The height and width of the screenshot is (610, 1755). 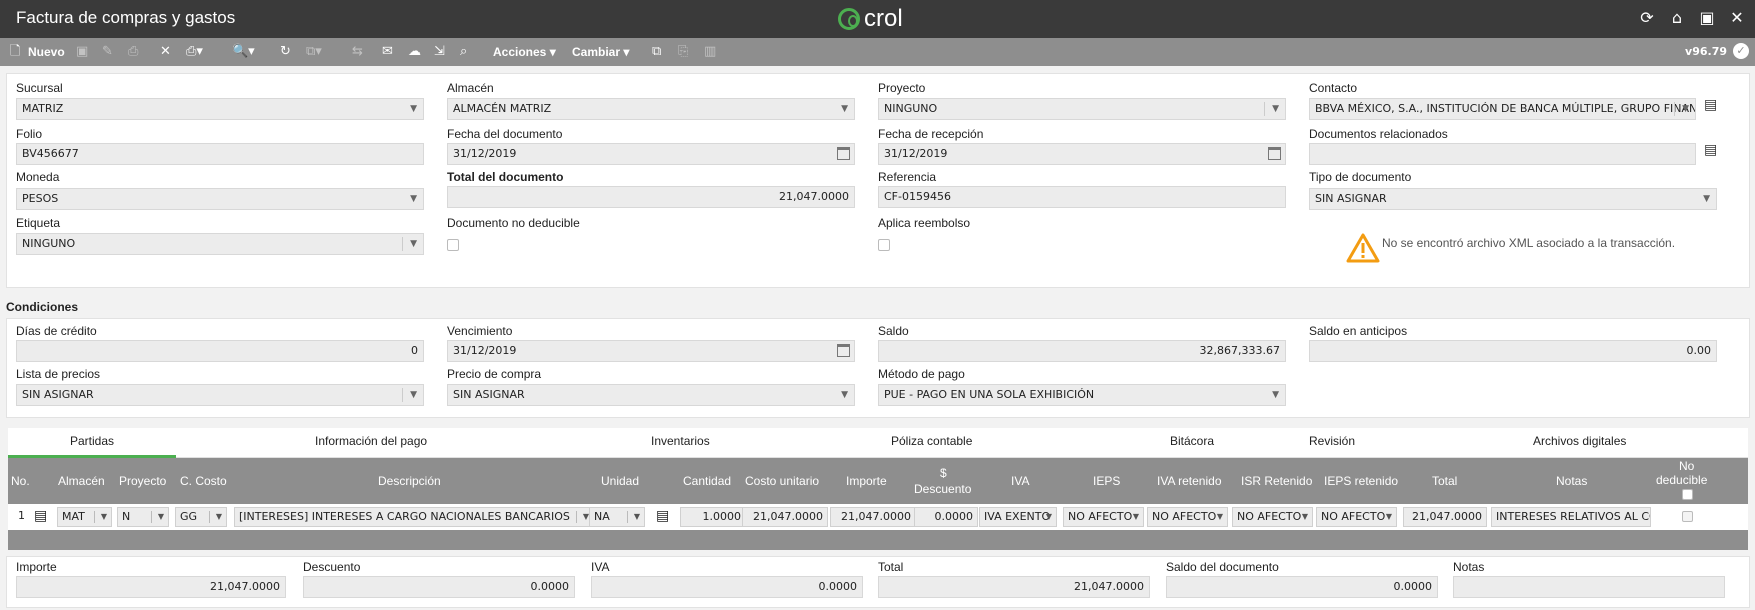 What do you see at coordinates (1082, 197) in the screenshot?
I see `referencia-input: CF-0159456` at bounding box center [1082, 197].